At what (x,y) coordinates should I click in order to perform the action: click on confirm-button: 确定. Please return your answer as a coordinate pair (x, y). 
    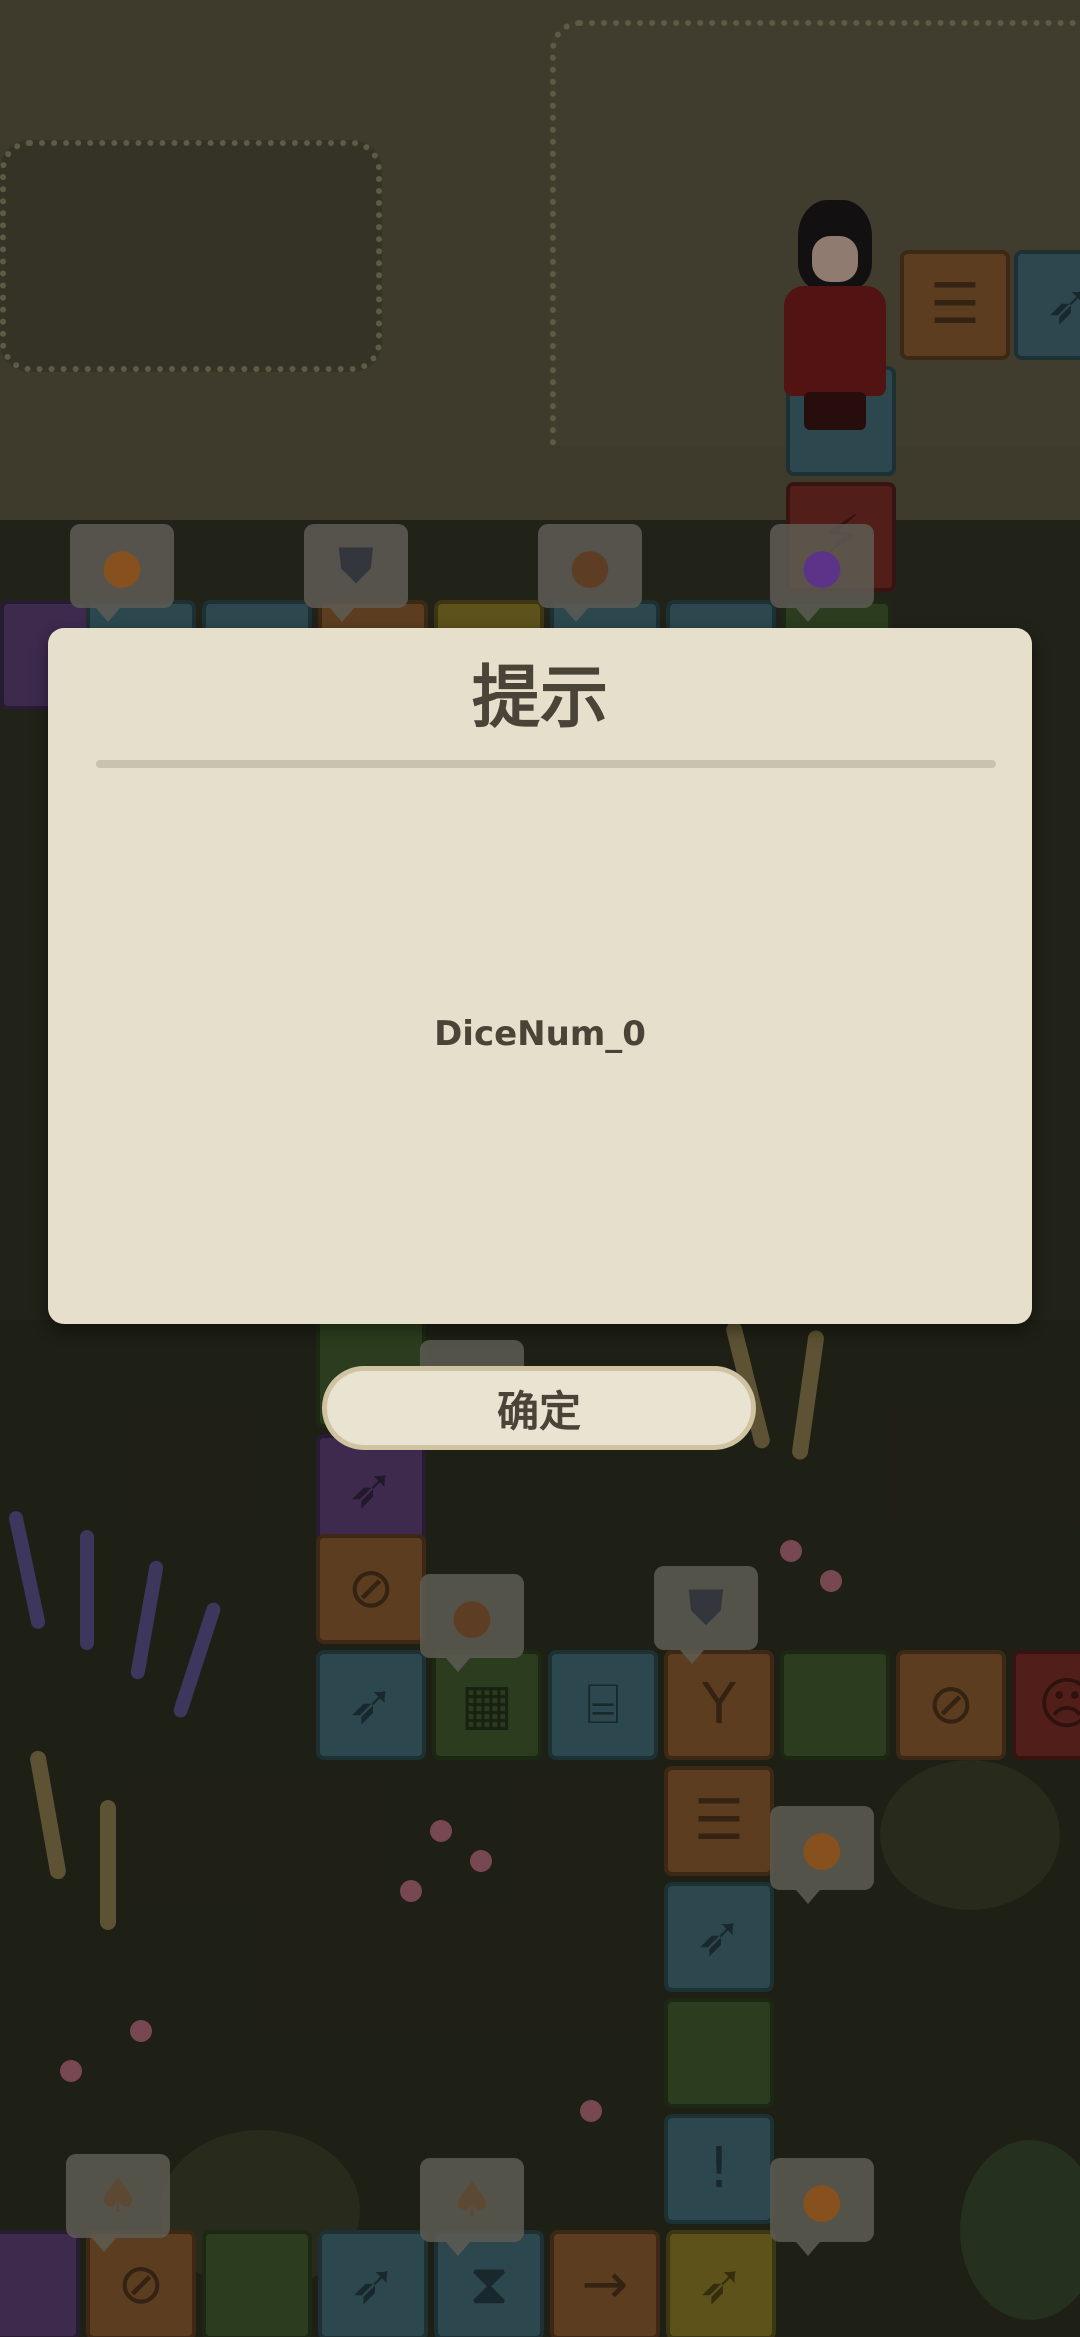
    Looking at the image, I should click on (539, 1408).